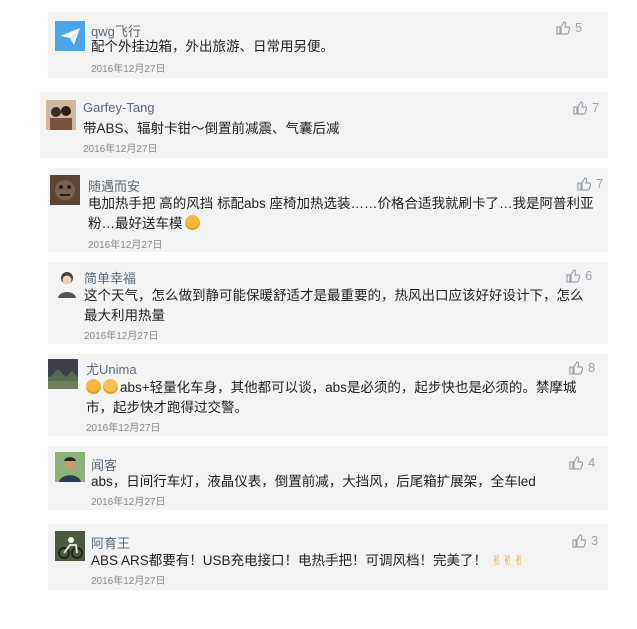 This screenshot has width=637, height=629. Describe the element at coordinates (110, 542) in the screenshot. I see `username: 阿育王` at that location.